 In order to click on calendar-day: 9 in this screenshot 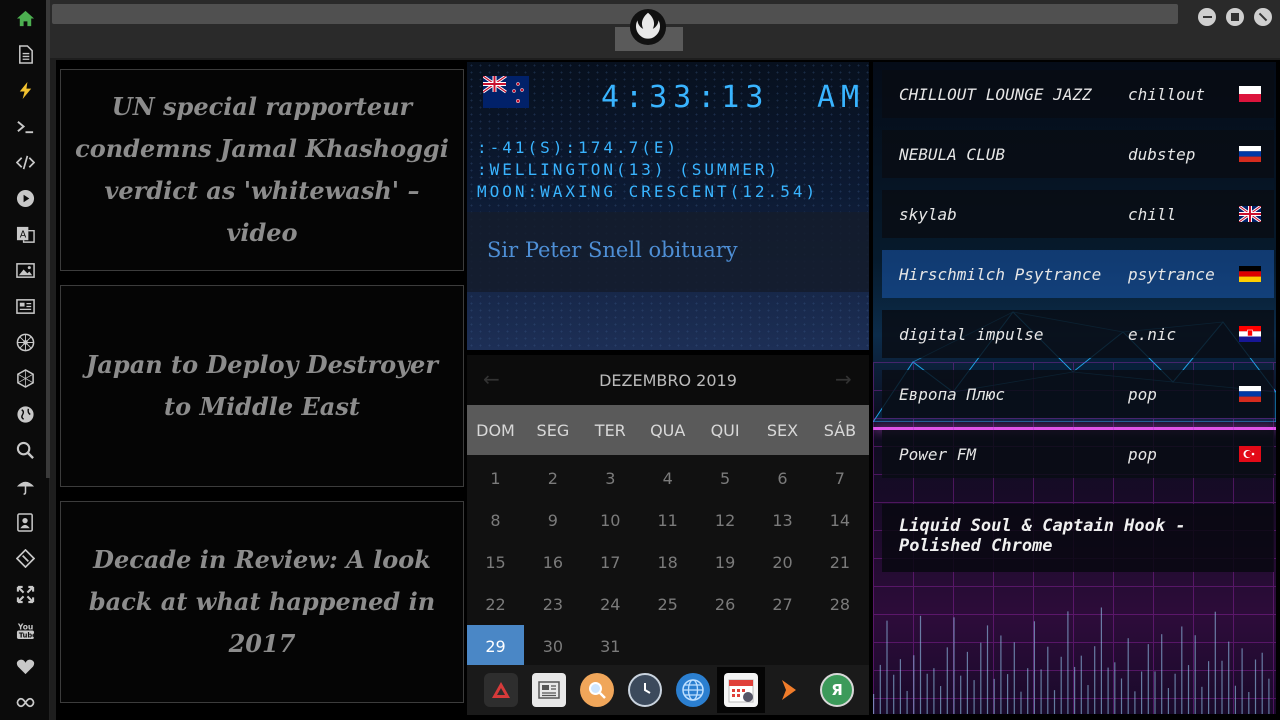, I will do `click(552, 520)`.